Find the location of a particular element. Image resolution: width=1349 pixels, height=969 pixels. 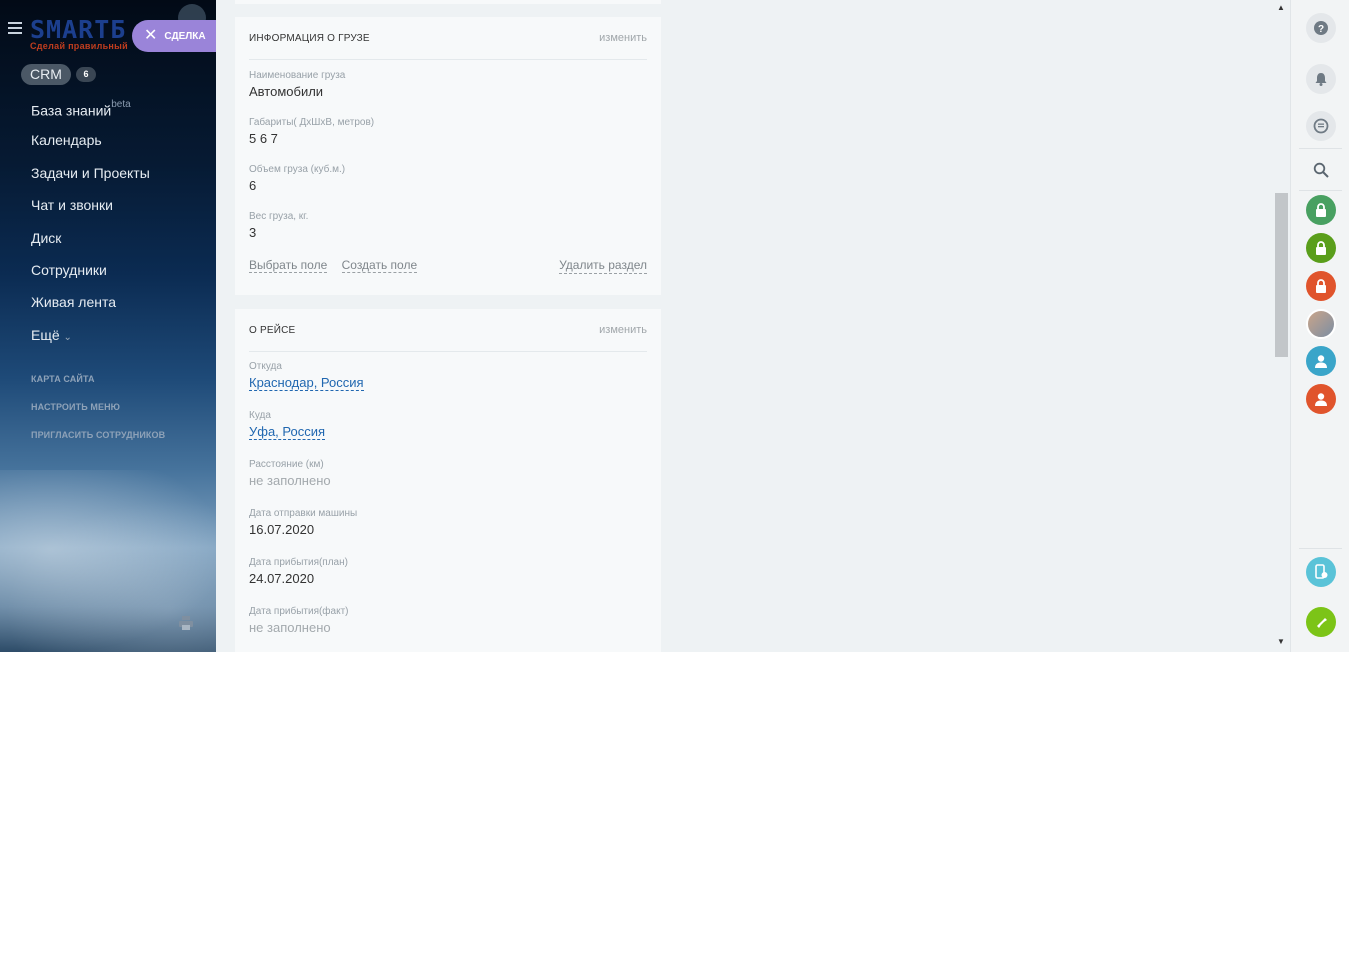

sidebar-item-label: База знаний is located at coordinates (71, 110).